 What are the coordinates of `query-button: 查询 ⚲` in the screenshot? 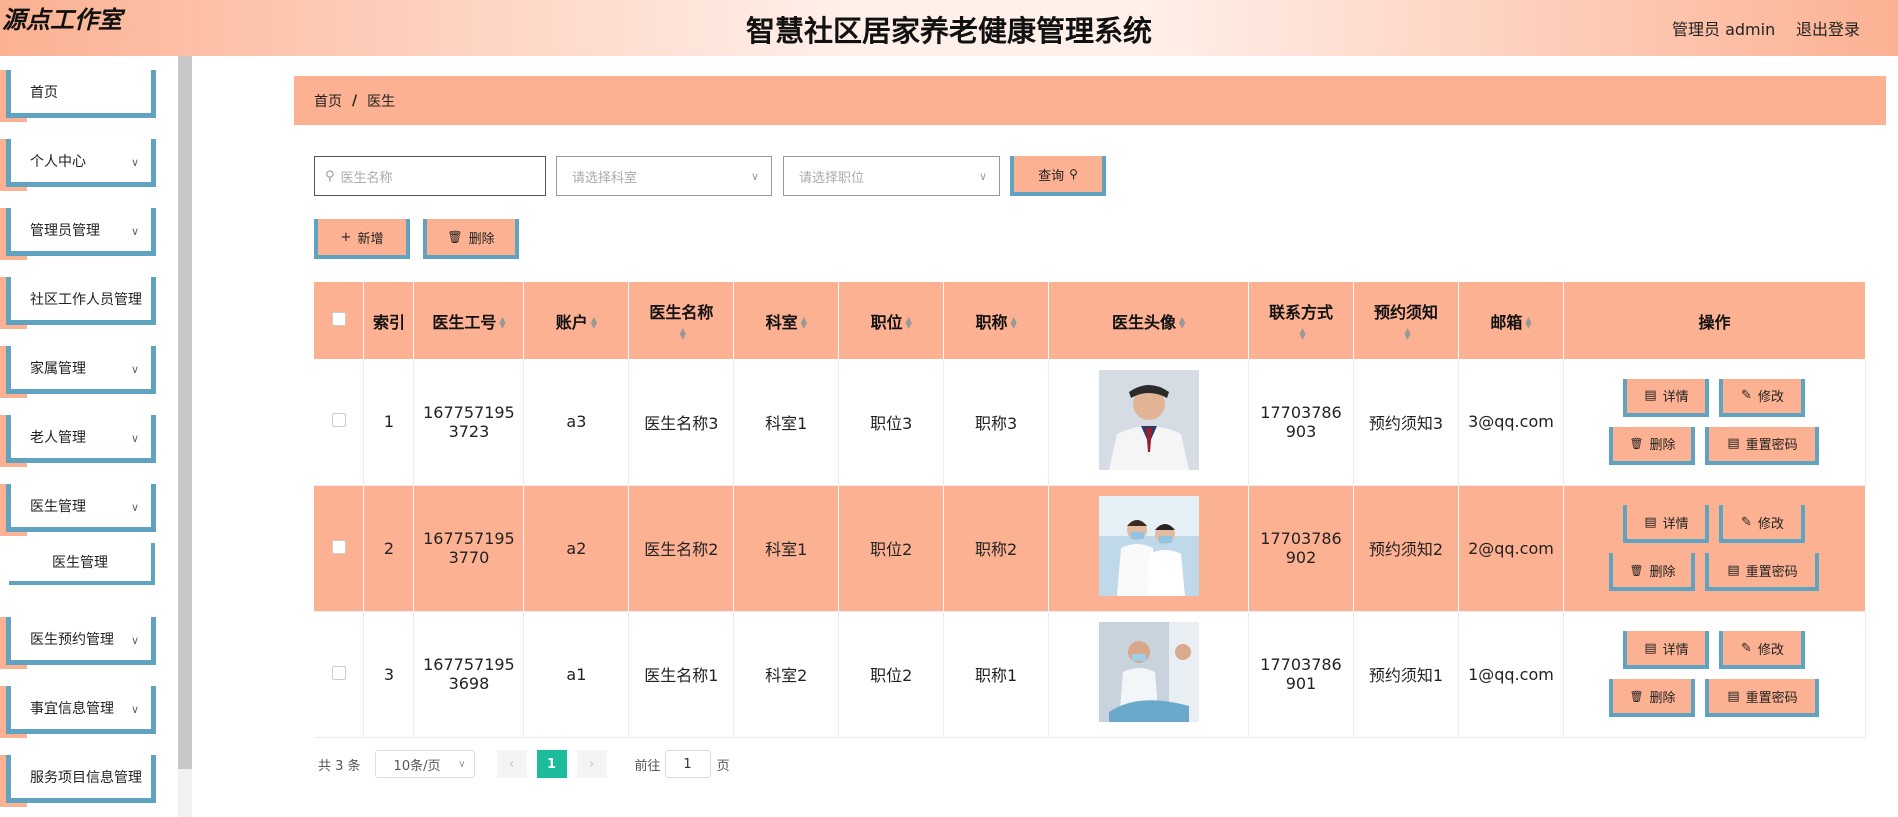 It's located at (1058, 176).